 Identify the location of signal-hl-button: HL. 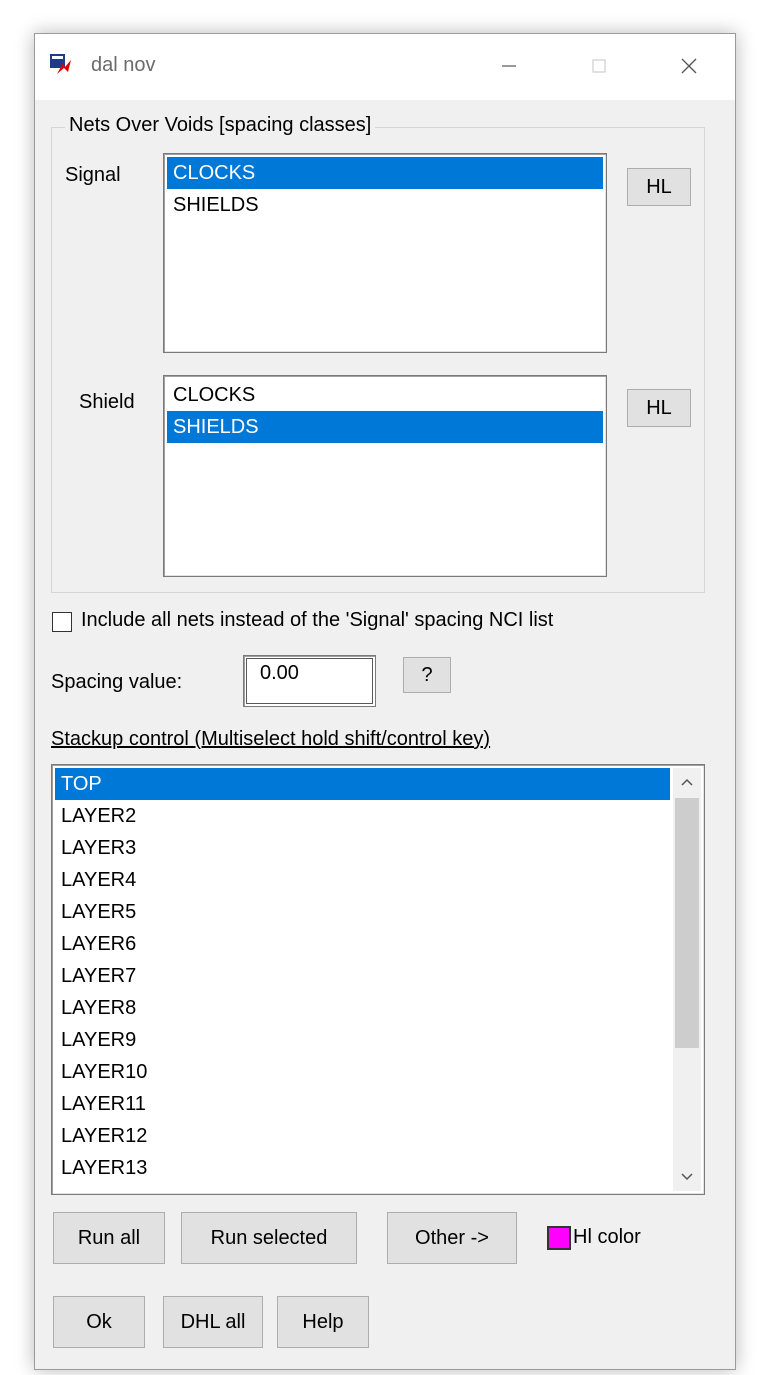
(659, 187).